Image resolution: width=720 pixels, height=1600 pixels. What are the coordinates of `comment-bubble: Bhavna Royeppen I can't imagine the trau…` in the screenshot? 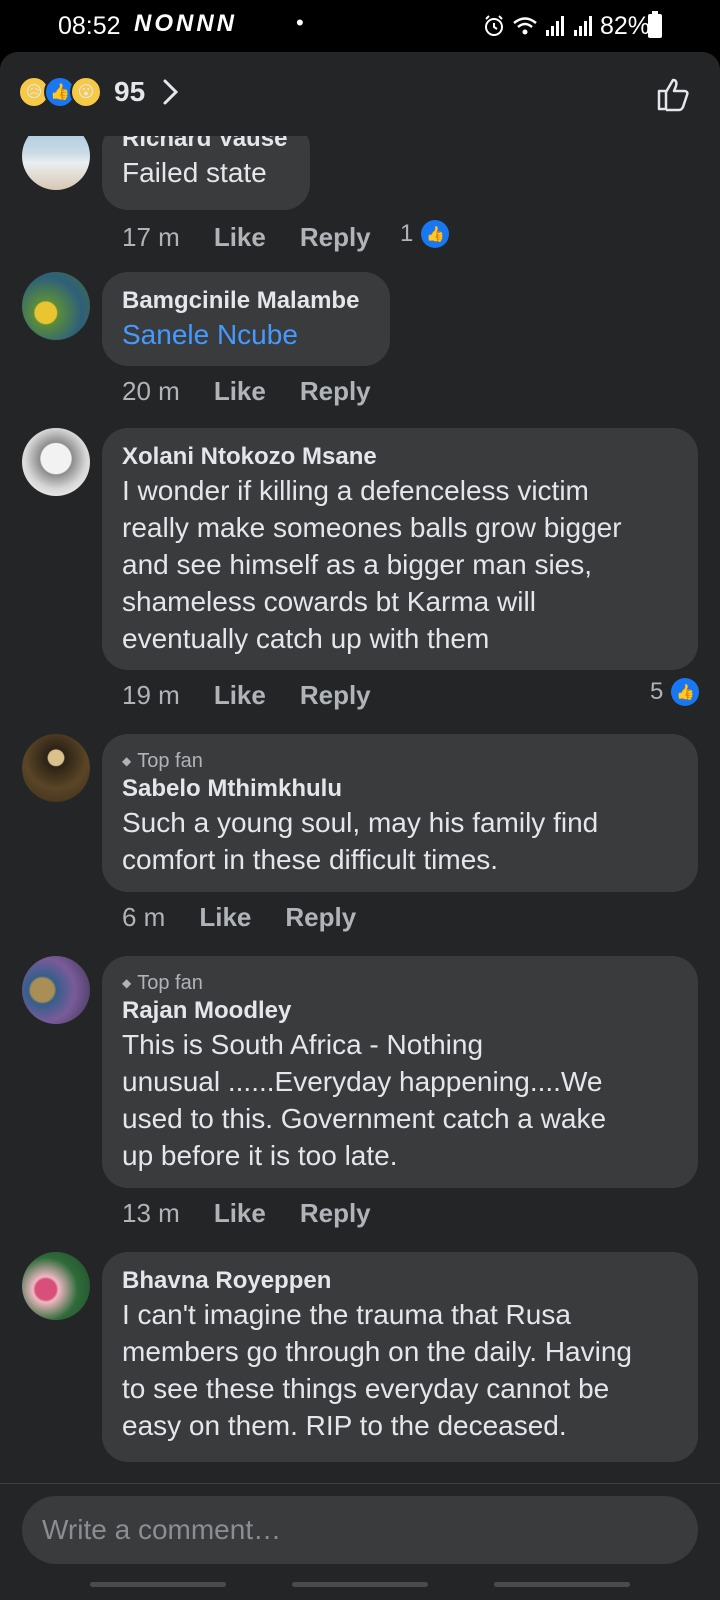 It's located at (400, 1357).